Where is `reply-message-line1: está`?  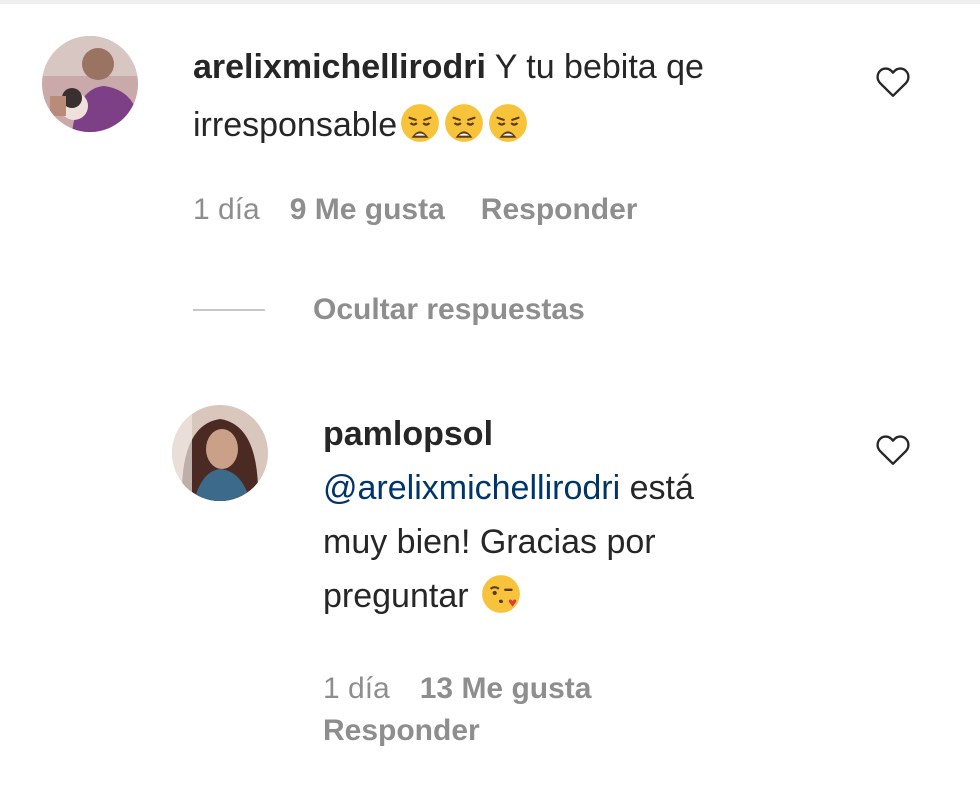
reply-message-line1: está is located at coordinates (657, 488).